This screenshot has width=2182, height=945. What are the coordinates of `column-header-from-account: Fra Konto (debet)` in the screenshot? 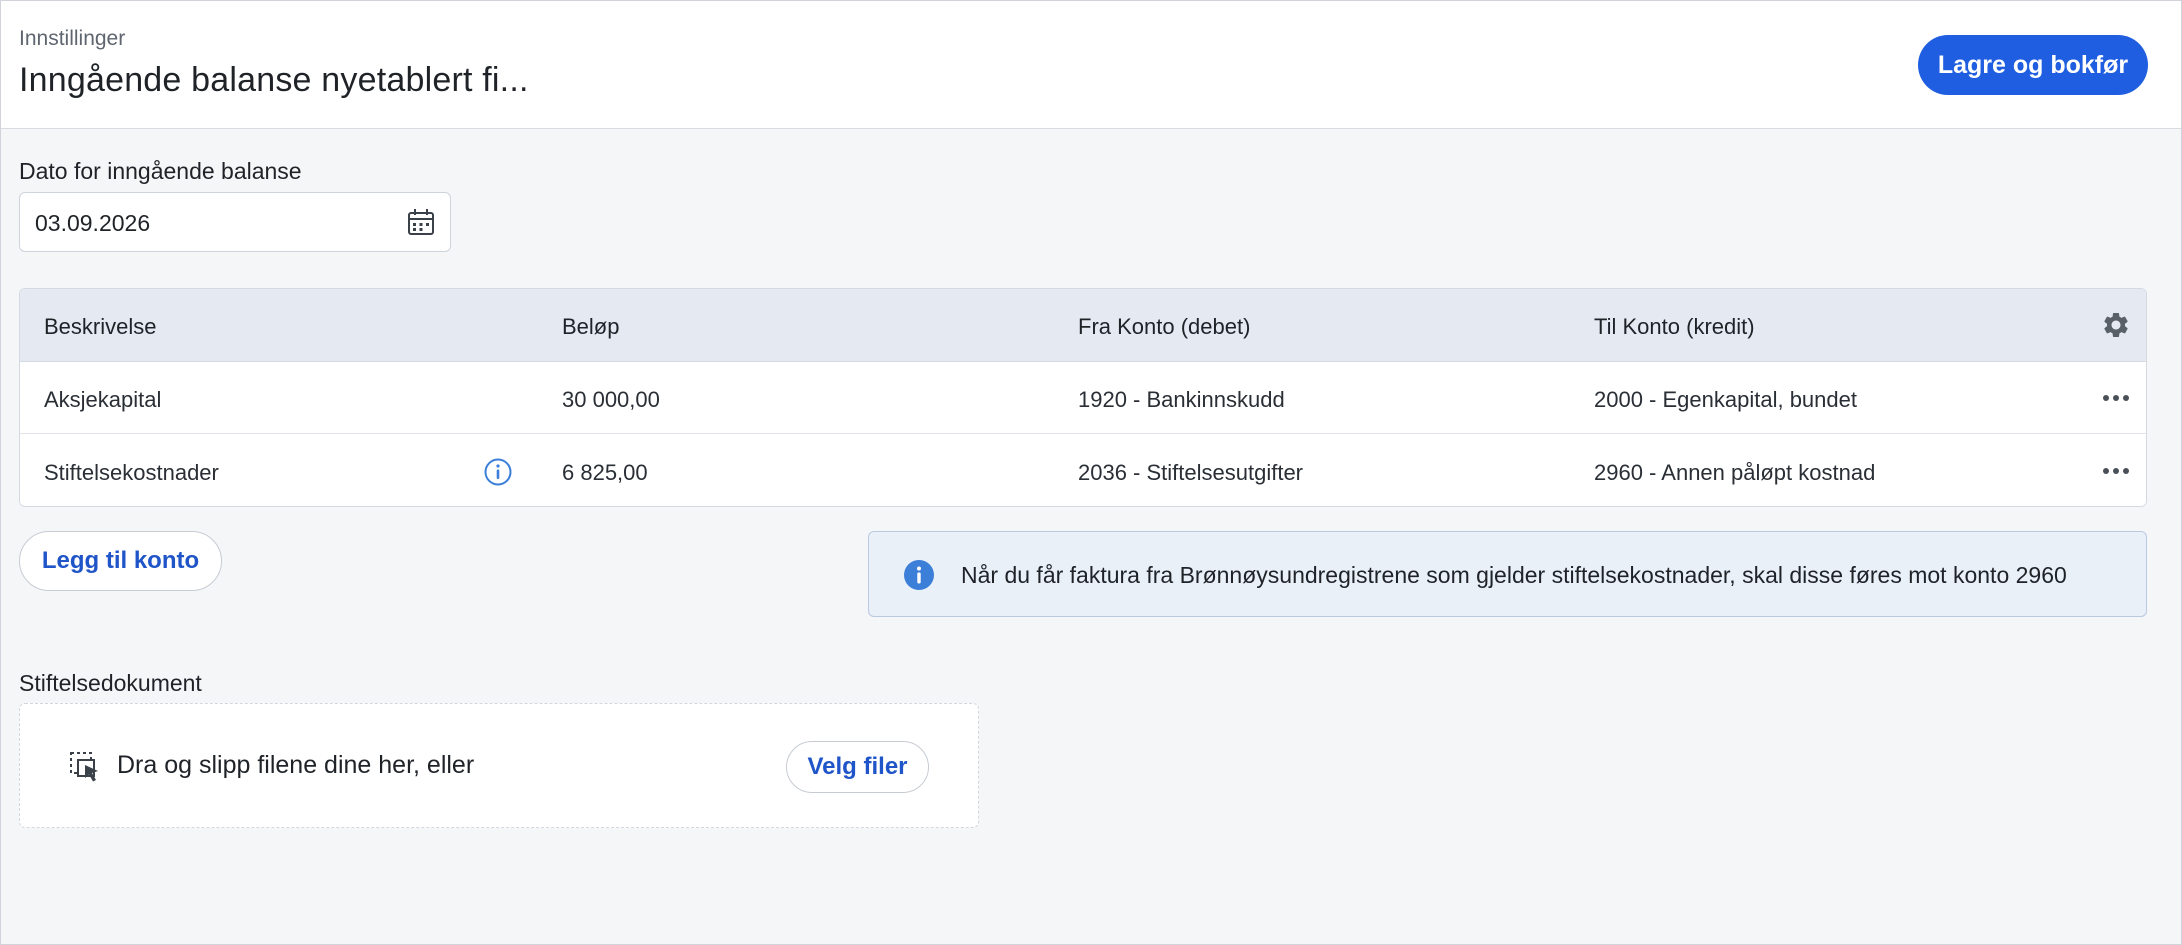 It's located at (1164, 326).